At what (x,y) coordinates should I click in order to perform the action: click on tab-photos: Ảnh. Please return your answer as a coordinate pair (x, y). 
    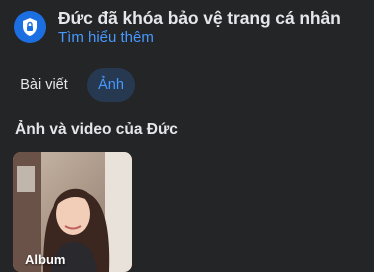
    Looking at the image, I should click on (111, 85).